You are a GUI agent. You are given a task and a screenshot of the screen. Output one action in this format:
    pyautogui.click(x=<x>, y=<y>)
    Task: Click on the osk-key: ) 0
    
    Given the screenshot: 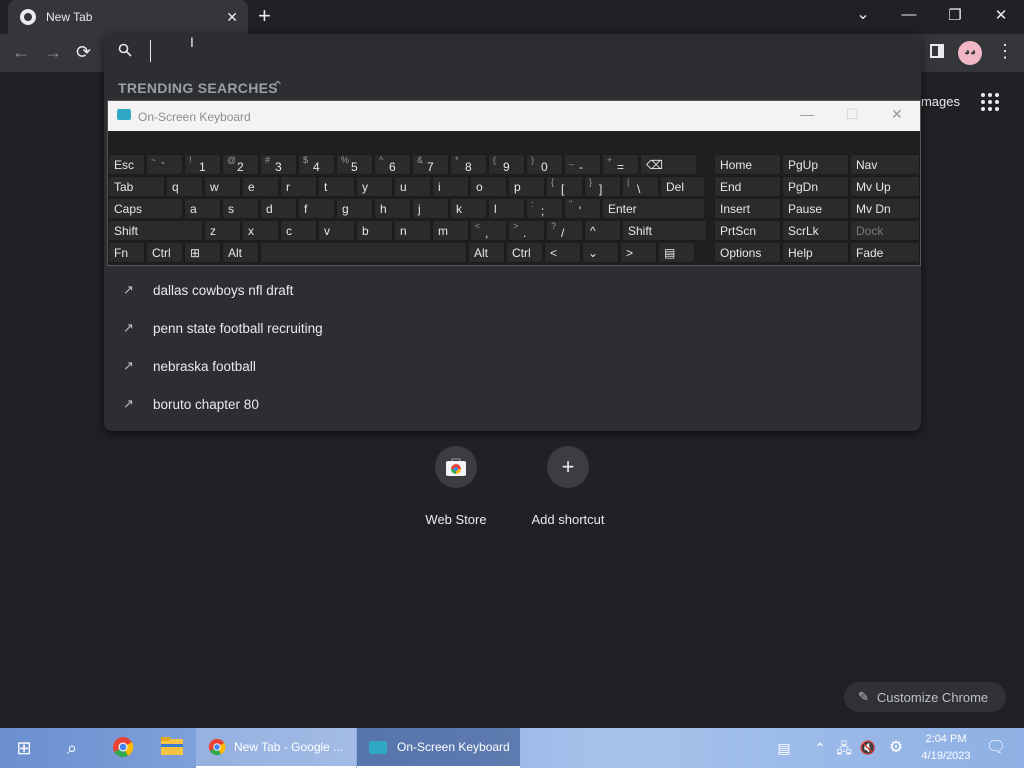 What is the action you would take?
    pyautogui.click(x=544, y=164)
    